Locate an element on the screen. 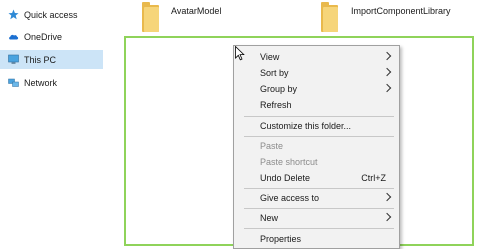  nav-label: Quick access is located at coordinates (51, 14).